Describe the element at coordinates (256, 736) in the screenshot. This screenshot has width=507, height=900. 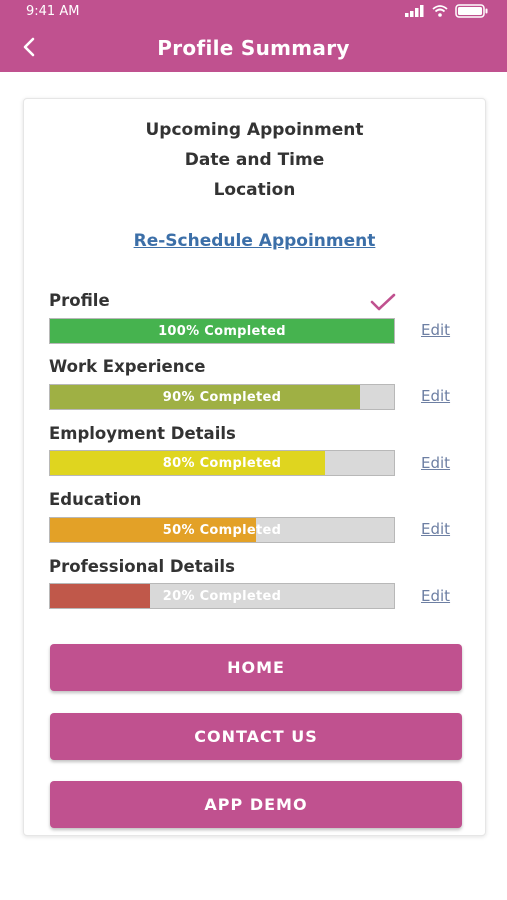
I see `contact-us-button: CONTACT US` at that location.